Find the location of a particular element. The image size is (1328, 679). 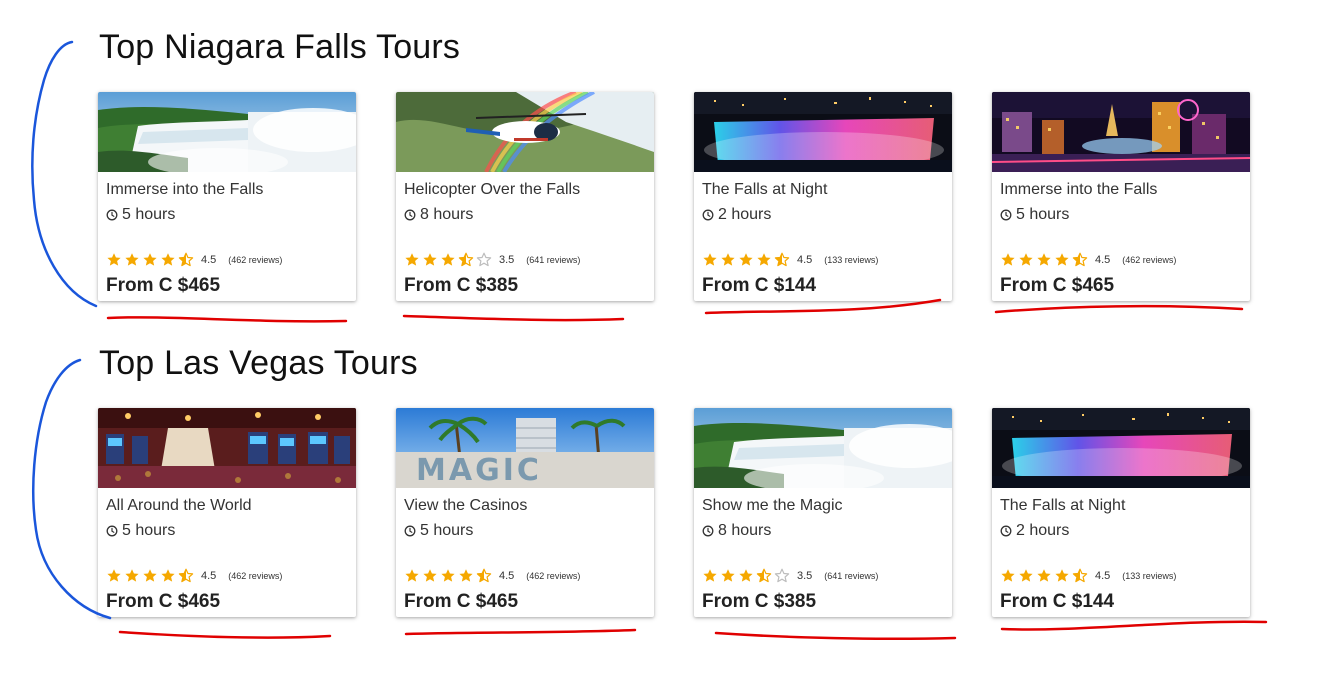

section-title-niagara: Top Niagara Falls Tours is located at coordinates (280, 47).